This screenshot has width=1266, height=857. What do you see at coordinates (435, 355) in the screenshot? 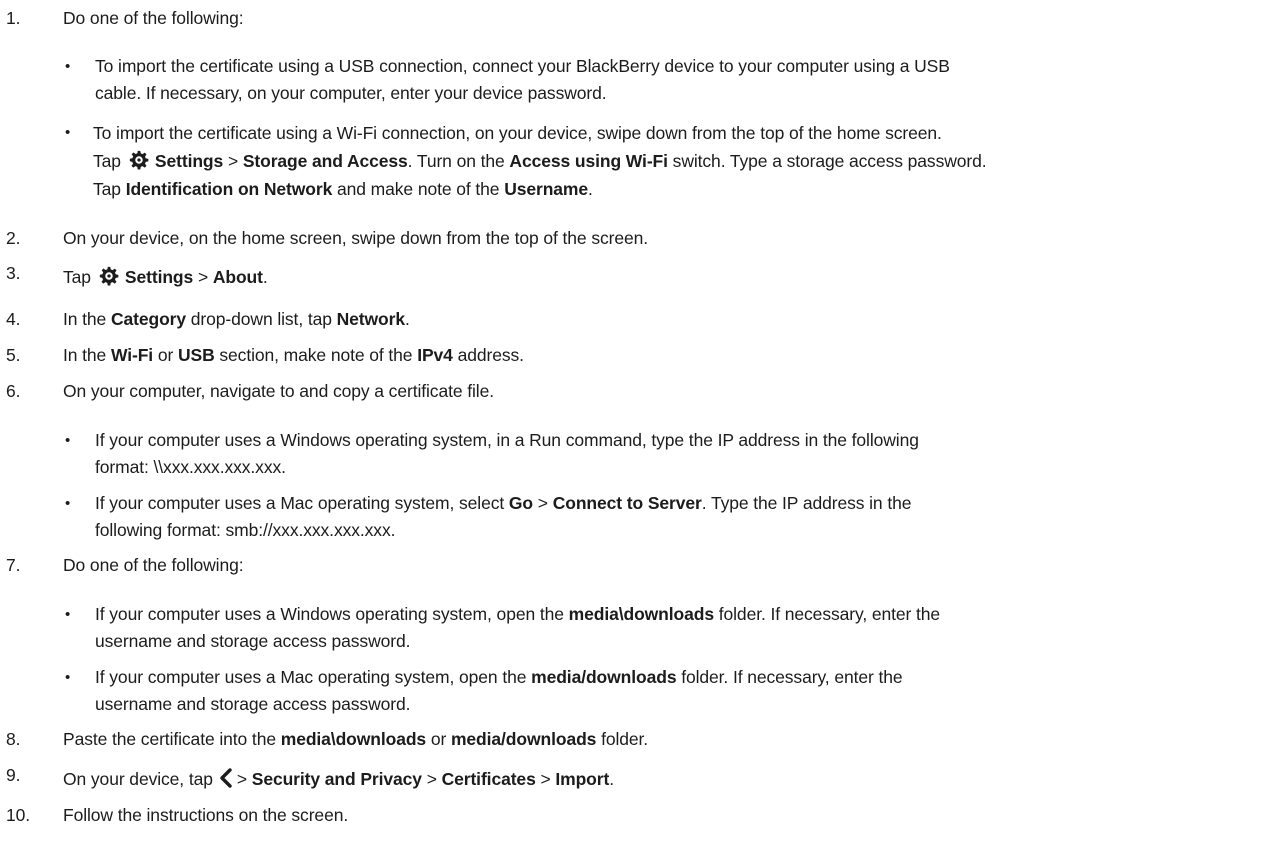
I see `ipv4-label: IPv4` at bounding box center [435, 355].